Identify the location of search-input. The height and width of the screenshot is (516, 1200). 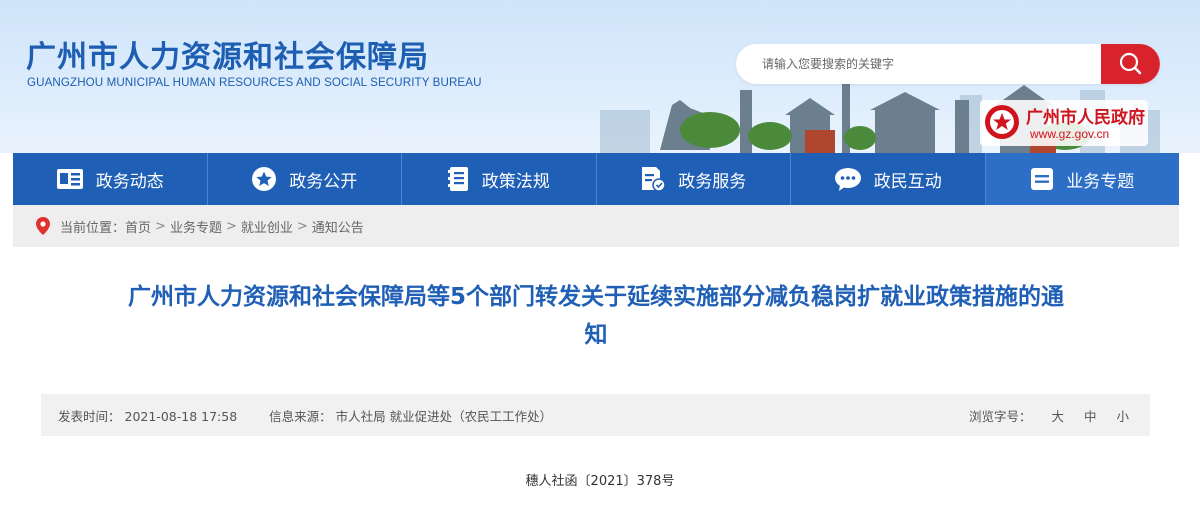
(927, 64).